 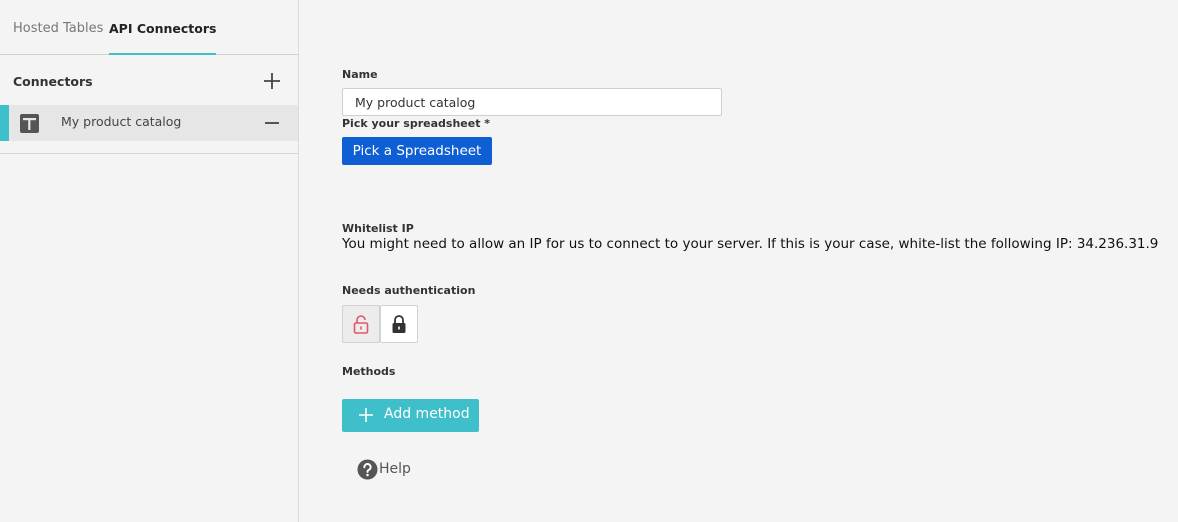 What do you see at coordinates (29, 123) in the screenshot?
I see `table-icon` at bounding box center [29, 123].